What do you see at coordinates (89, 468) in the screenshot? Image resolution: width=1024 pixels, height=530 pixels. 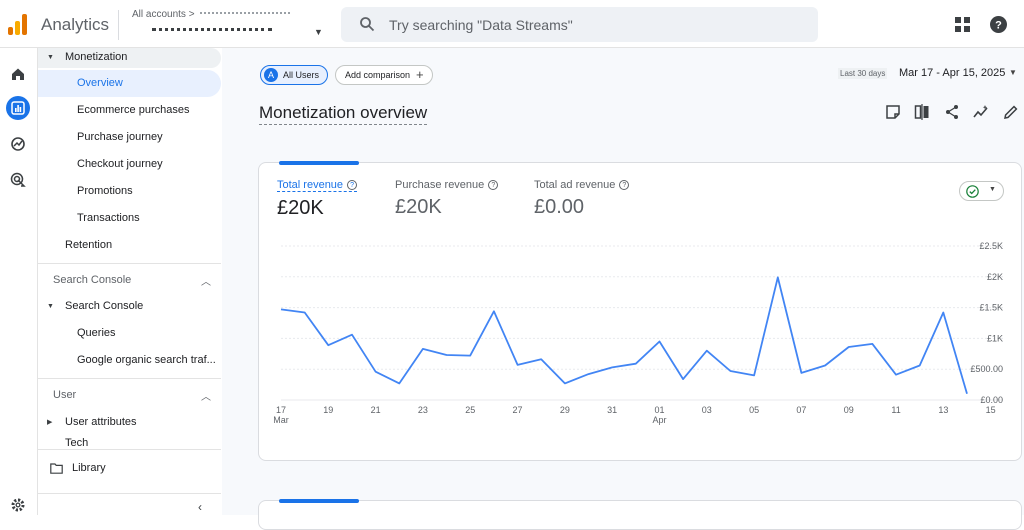 I see `nav-library: Library` at bounding box center [89, 468].